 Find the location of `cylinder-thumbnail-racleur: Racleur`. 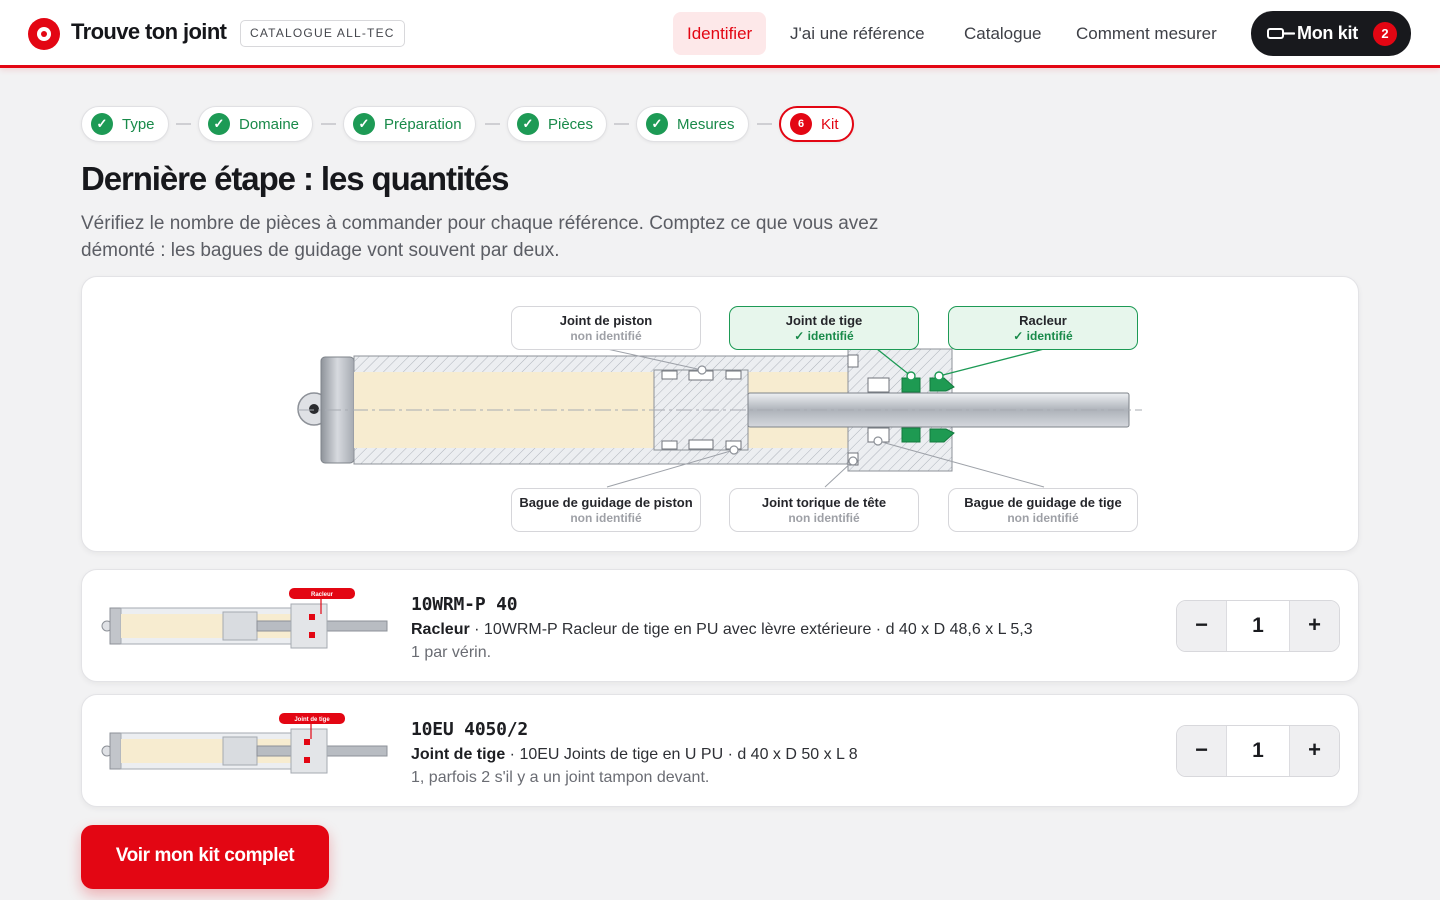

cylinder-thumbnail-racleur: Racleur is located at coordinates (244, 618).